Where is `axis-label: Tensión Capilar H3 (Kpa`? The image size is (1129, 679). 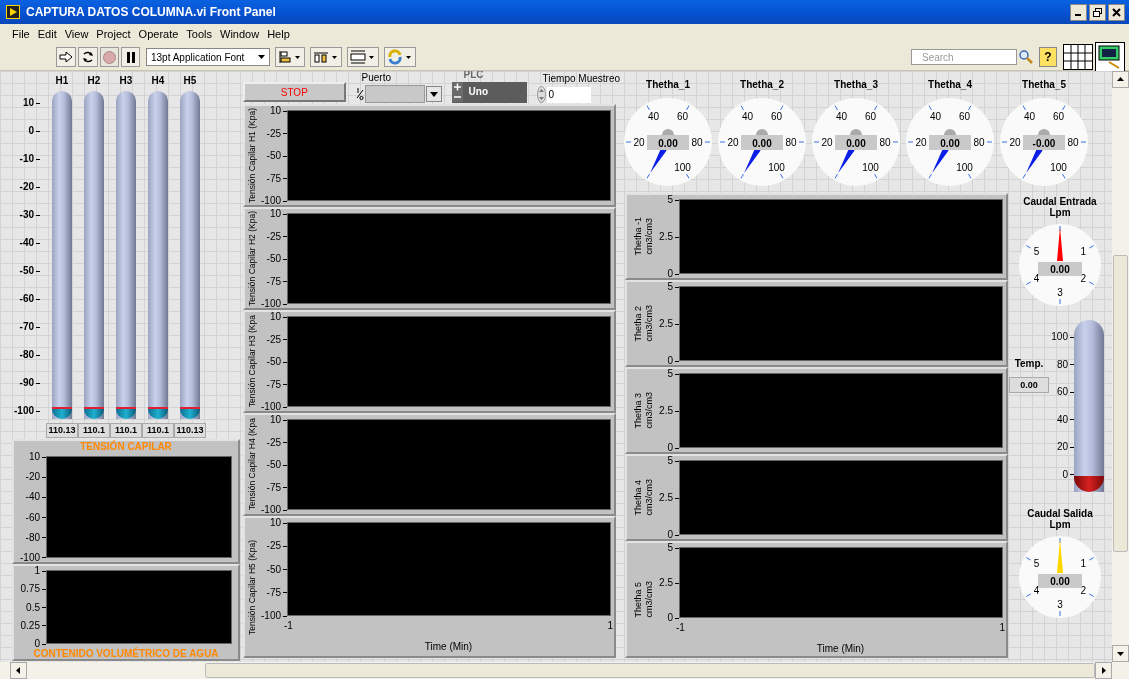
axis-label: Tensión Capilar H3 (Kpa is located at coordinates (252, 361).